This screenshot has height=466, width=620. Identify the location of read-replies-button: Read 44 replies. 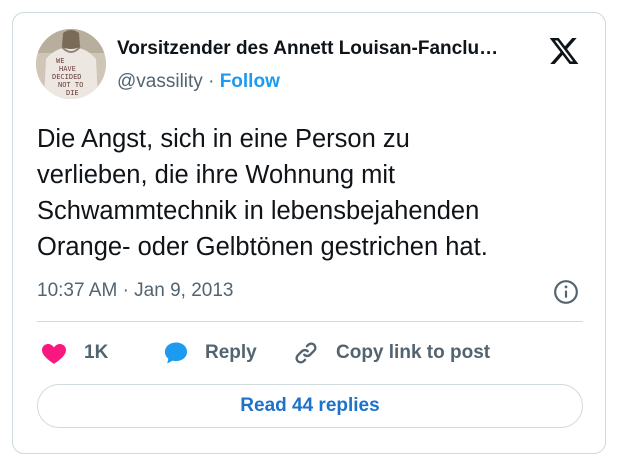
(310, 406).